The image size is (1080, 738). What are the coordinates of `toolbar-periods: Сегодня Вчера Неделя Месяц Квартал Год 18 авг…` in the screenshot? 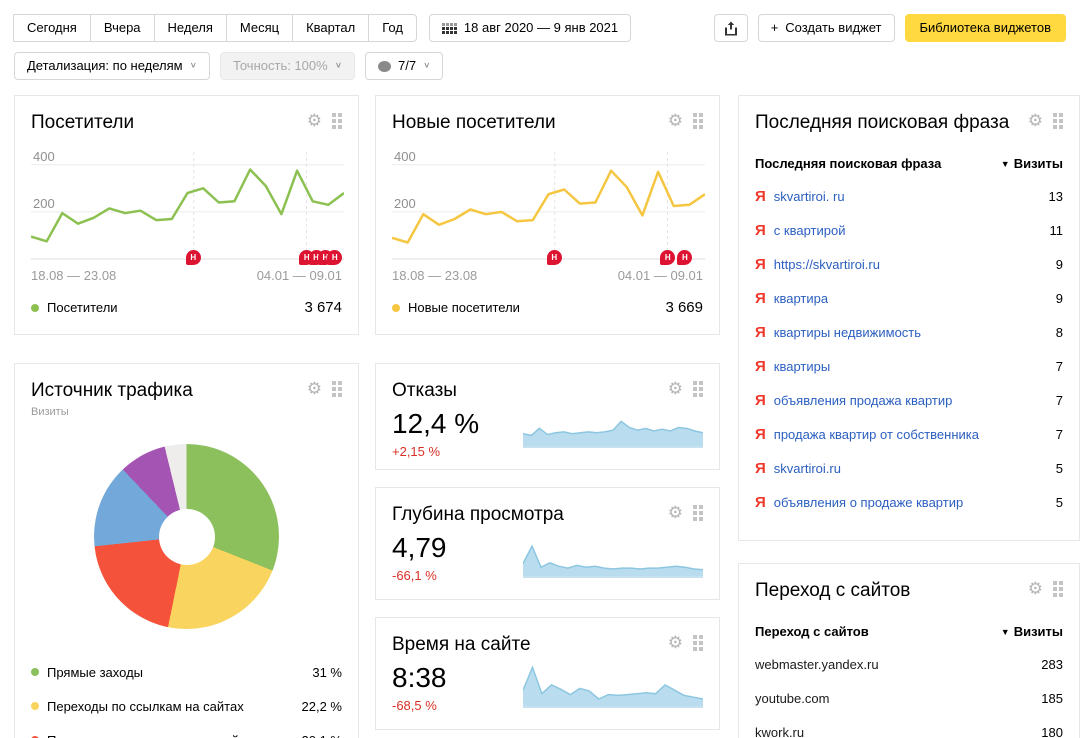 It's located at (322, 28).